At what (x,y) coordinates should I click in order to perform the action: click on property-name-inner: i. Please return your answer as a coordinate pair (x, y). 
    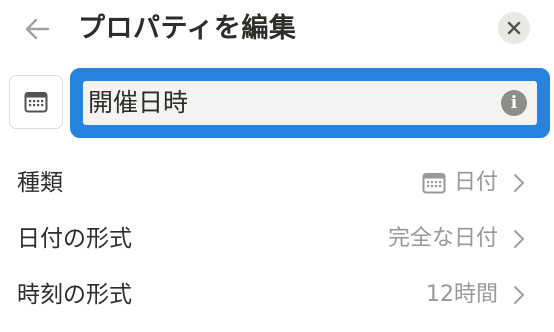
    Looking at the image, I should click on (310, 103).